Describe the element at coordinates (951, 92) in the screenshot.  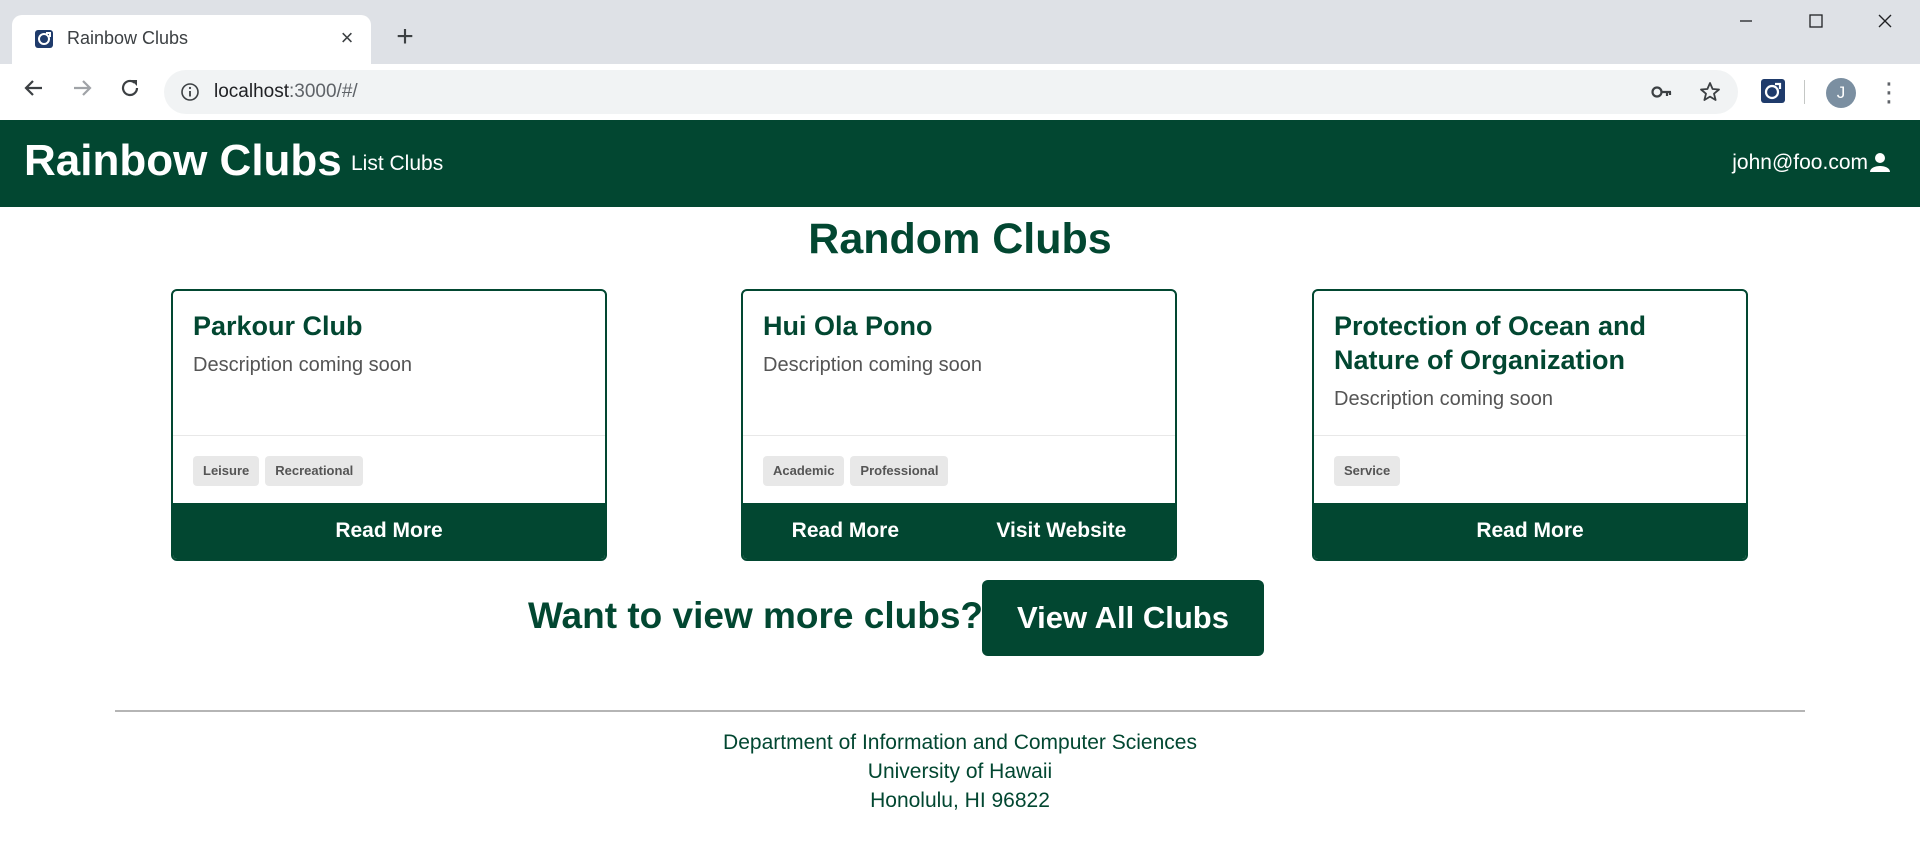
I see `address-bar: localhost:3000/#/` at that location.